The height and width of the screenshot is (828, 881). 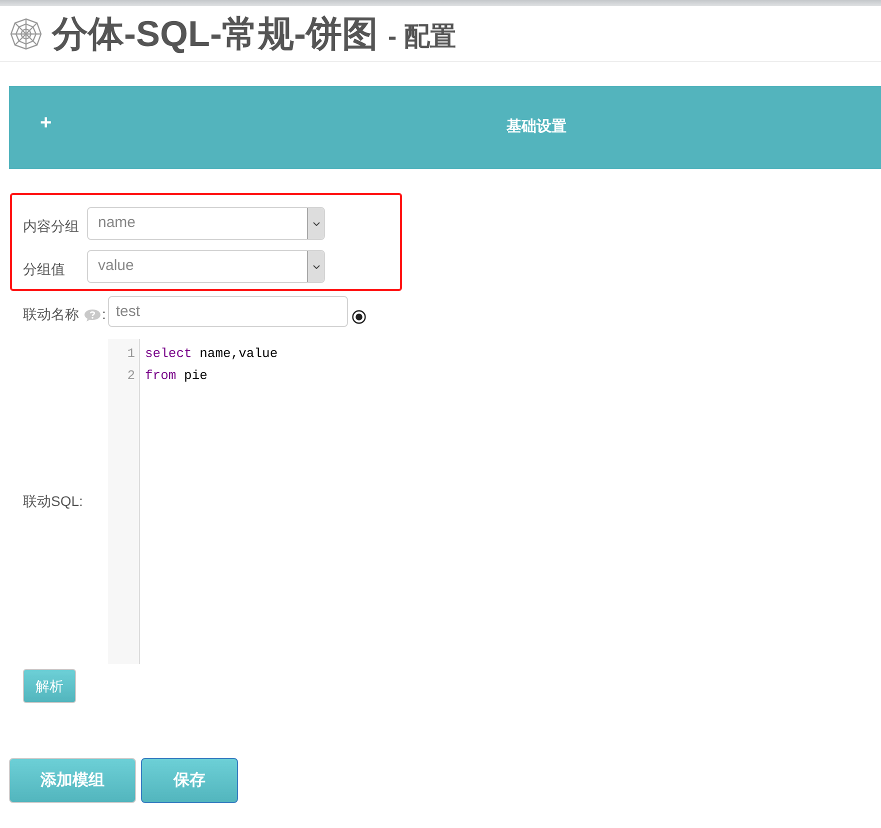 What do you see at coordinates (215, 34) in the screenshot?
I see `page-title: 分体-SQL-常规-饼图` at bounding box center [215, 34].